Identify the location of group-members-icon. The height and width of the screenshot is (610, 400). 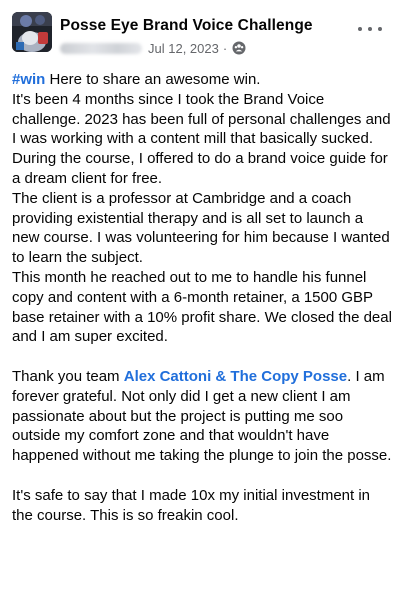
(239, 48).